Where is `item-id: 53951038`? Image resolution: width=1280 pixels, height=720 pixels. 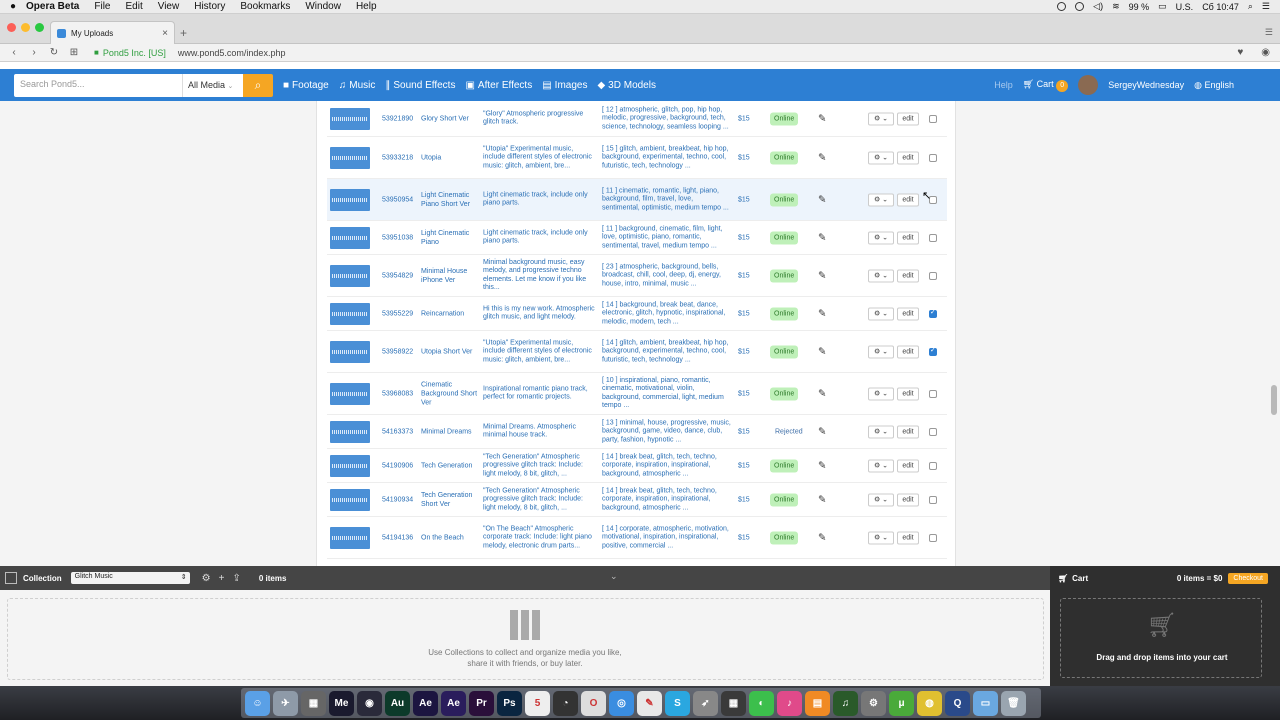 item-id: 53951038 is located at coordinates (400, 237).